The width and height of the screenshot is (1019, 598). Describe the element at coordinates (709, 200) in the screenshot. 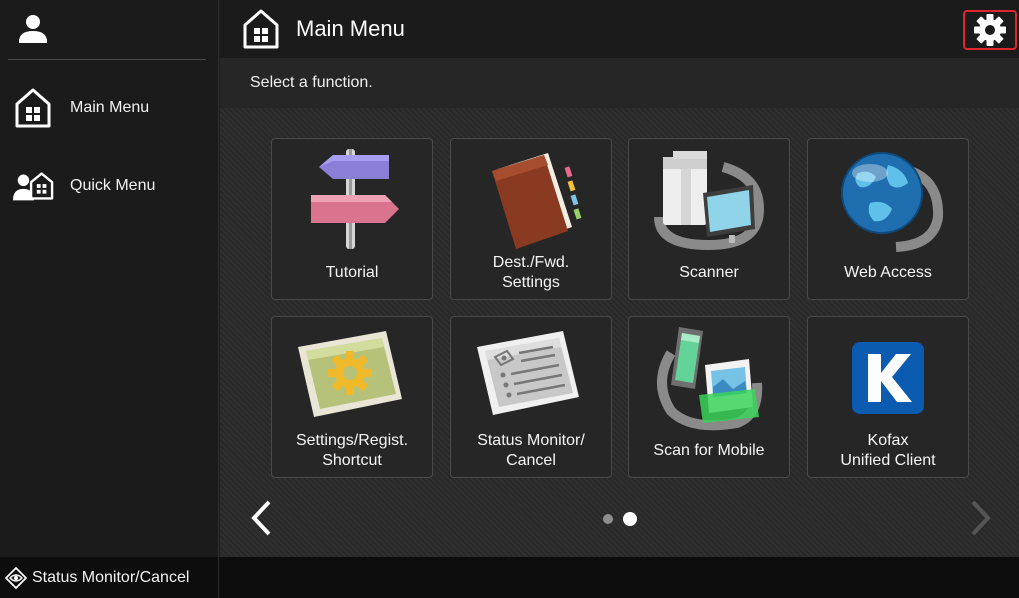

I see `scanner-icon` at that location.